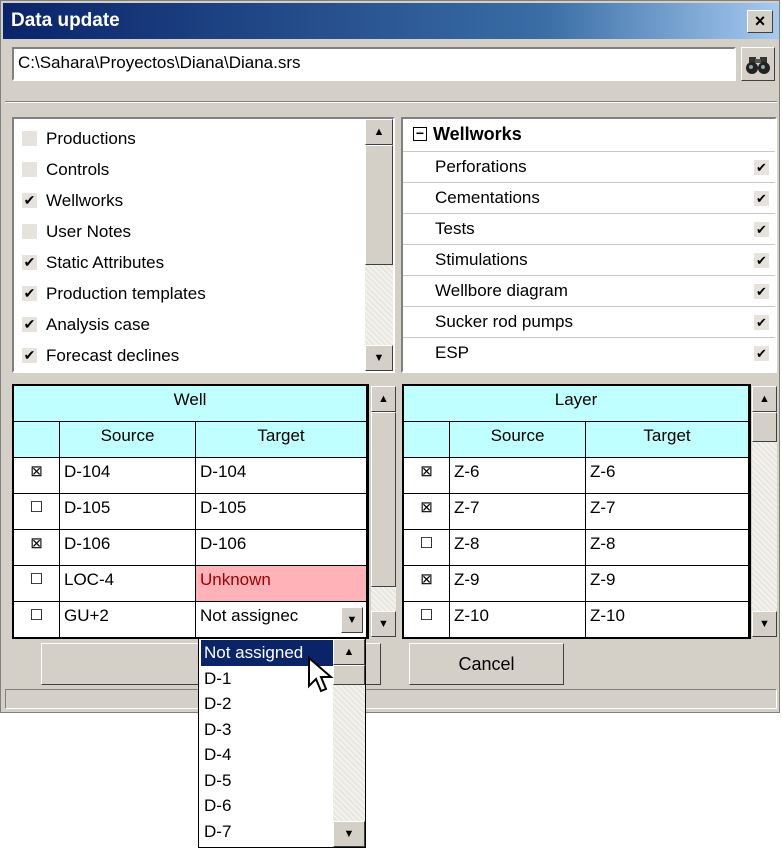 This screenshot has width=782, height=849. What do you see at coordinates (186, 170) in the screenshot?
I see `category-item: Controls` at bounding box center [186, 170].